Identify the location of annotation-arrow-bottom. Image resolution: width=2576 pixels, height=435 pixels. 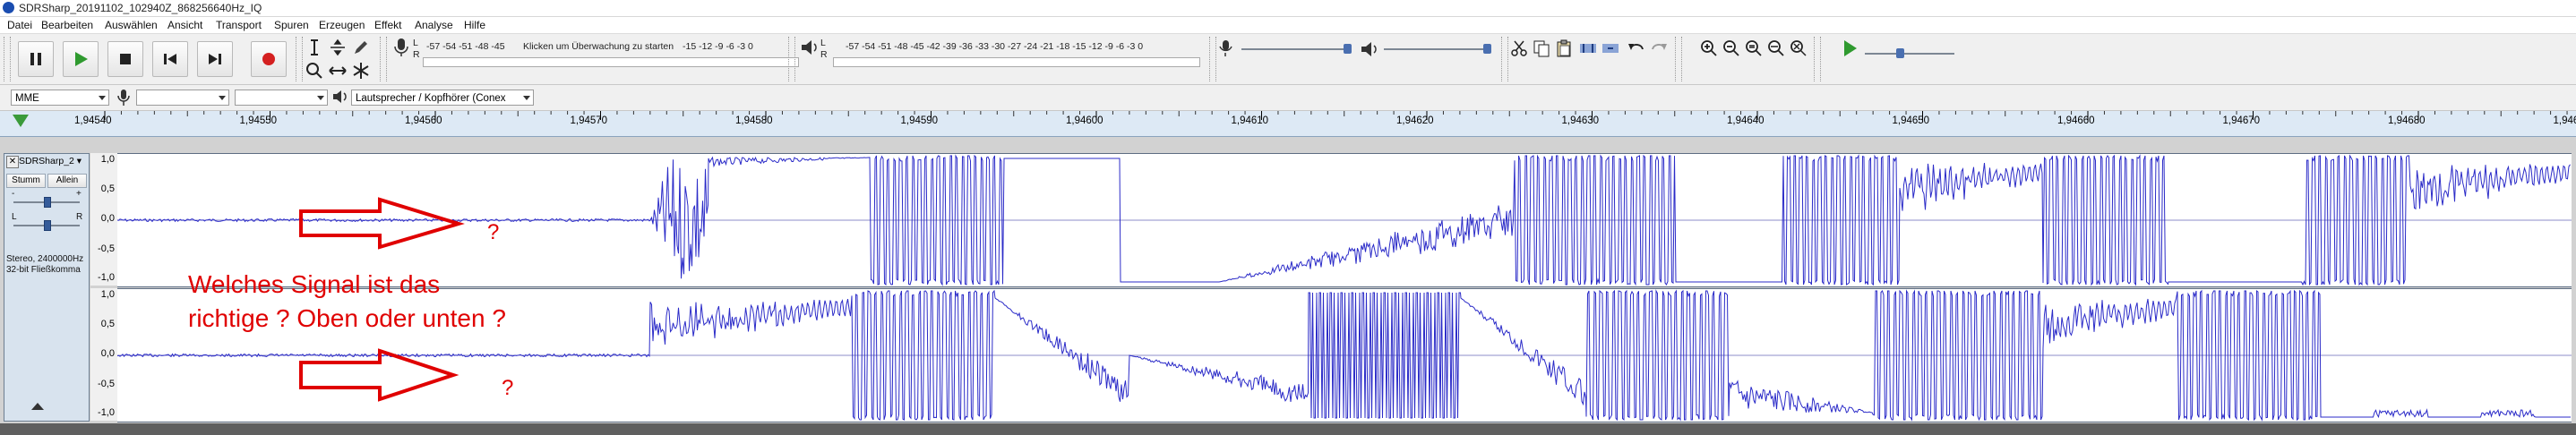
(379, 375).